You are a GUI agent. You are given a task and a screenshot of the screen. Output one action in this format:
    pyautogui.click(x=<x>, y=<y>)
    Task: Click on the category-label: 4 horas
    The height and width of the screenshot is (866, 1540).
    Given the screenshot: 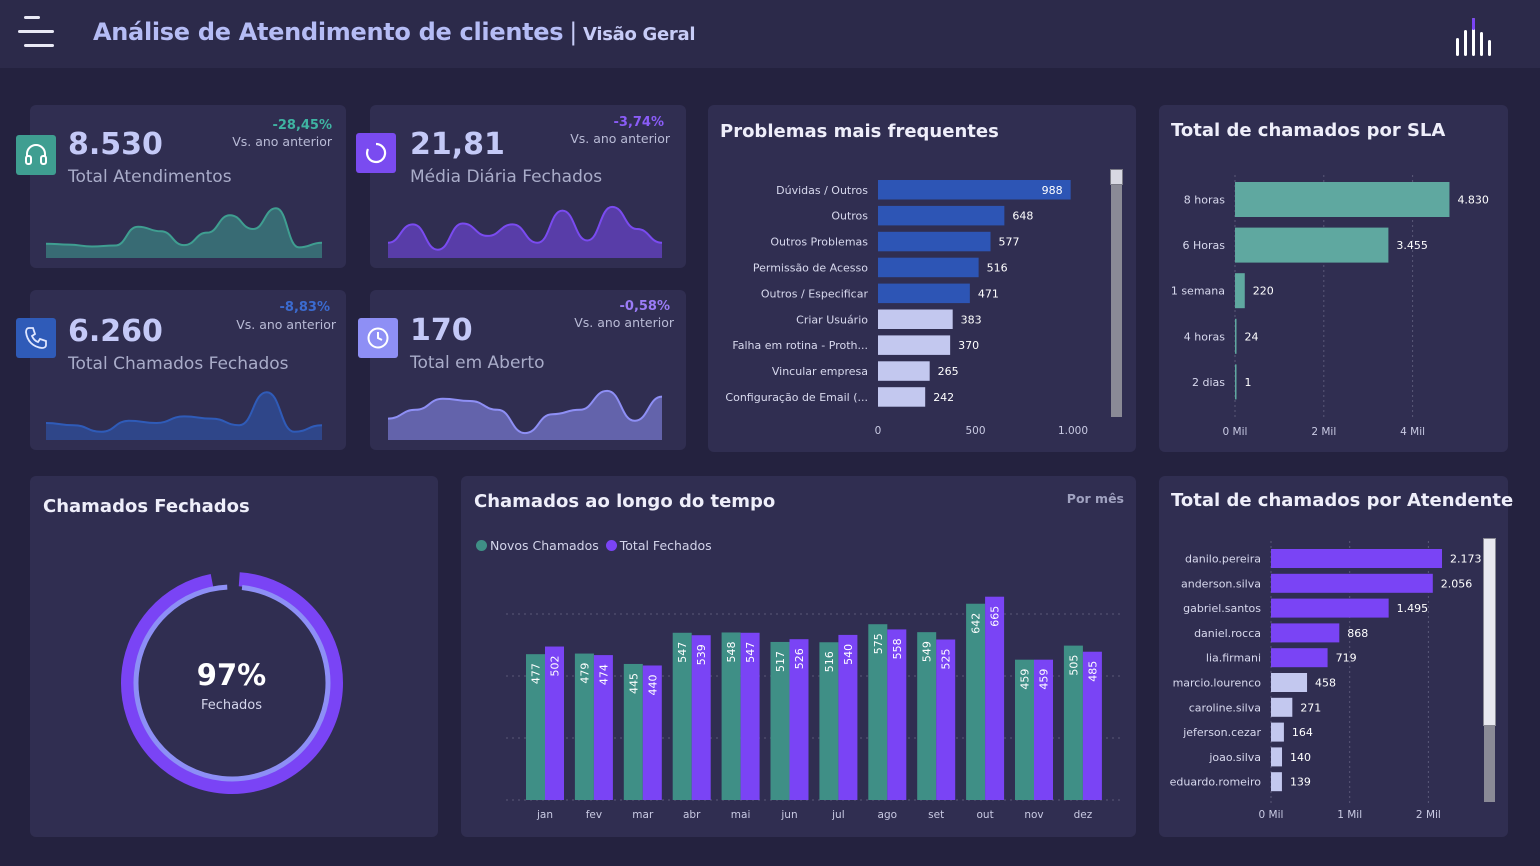 What is the action you would take?
    pyautogui.click(x=1204, y=336)
    